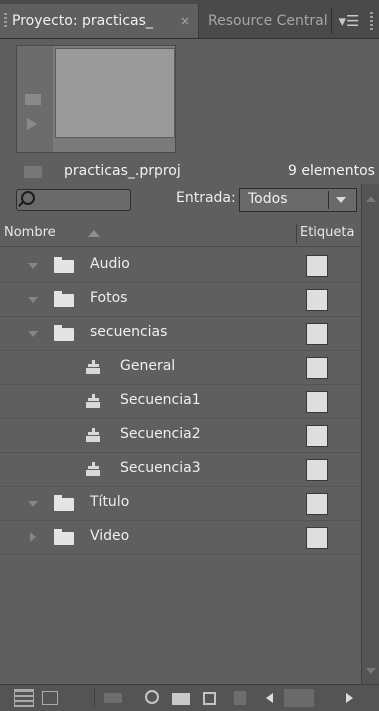 The height and width of the screenshot is (711, 379). I want to click on list-header: Nombre Etiqueta, so click(180, 234).